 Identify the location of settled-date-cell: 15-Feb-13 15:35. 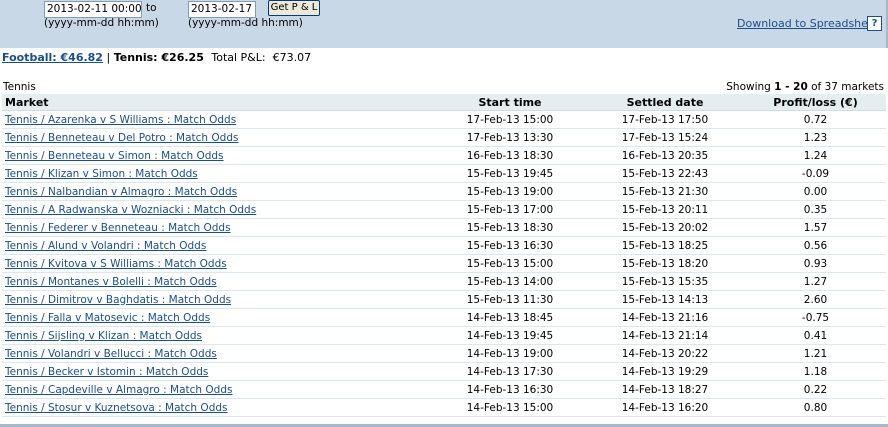
(665, 281).